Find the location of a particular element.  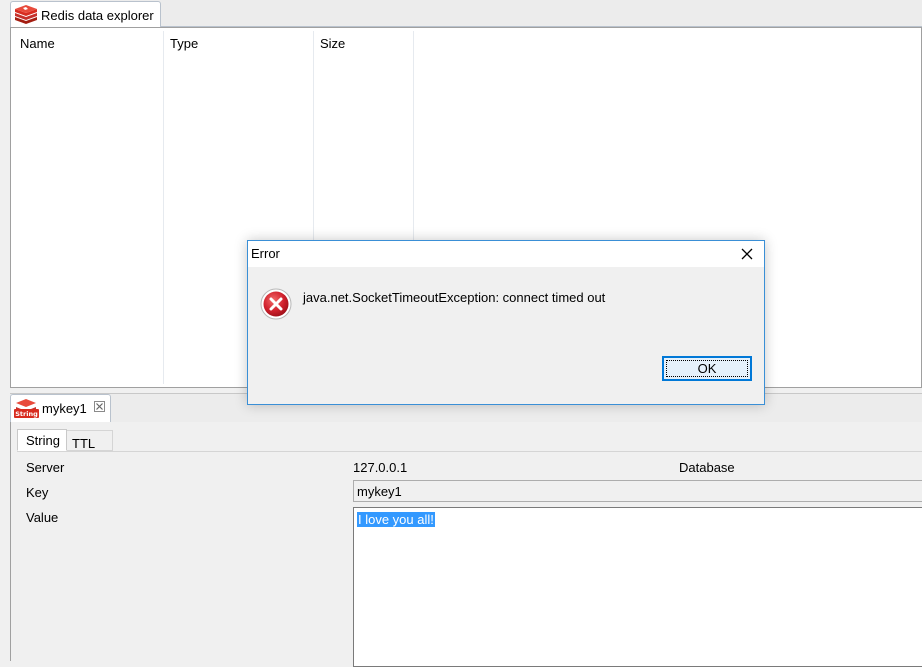

tab-divider is located at coordinates (469, 451).